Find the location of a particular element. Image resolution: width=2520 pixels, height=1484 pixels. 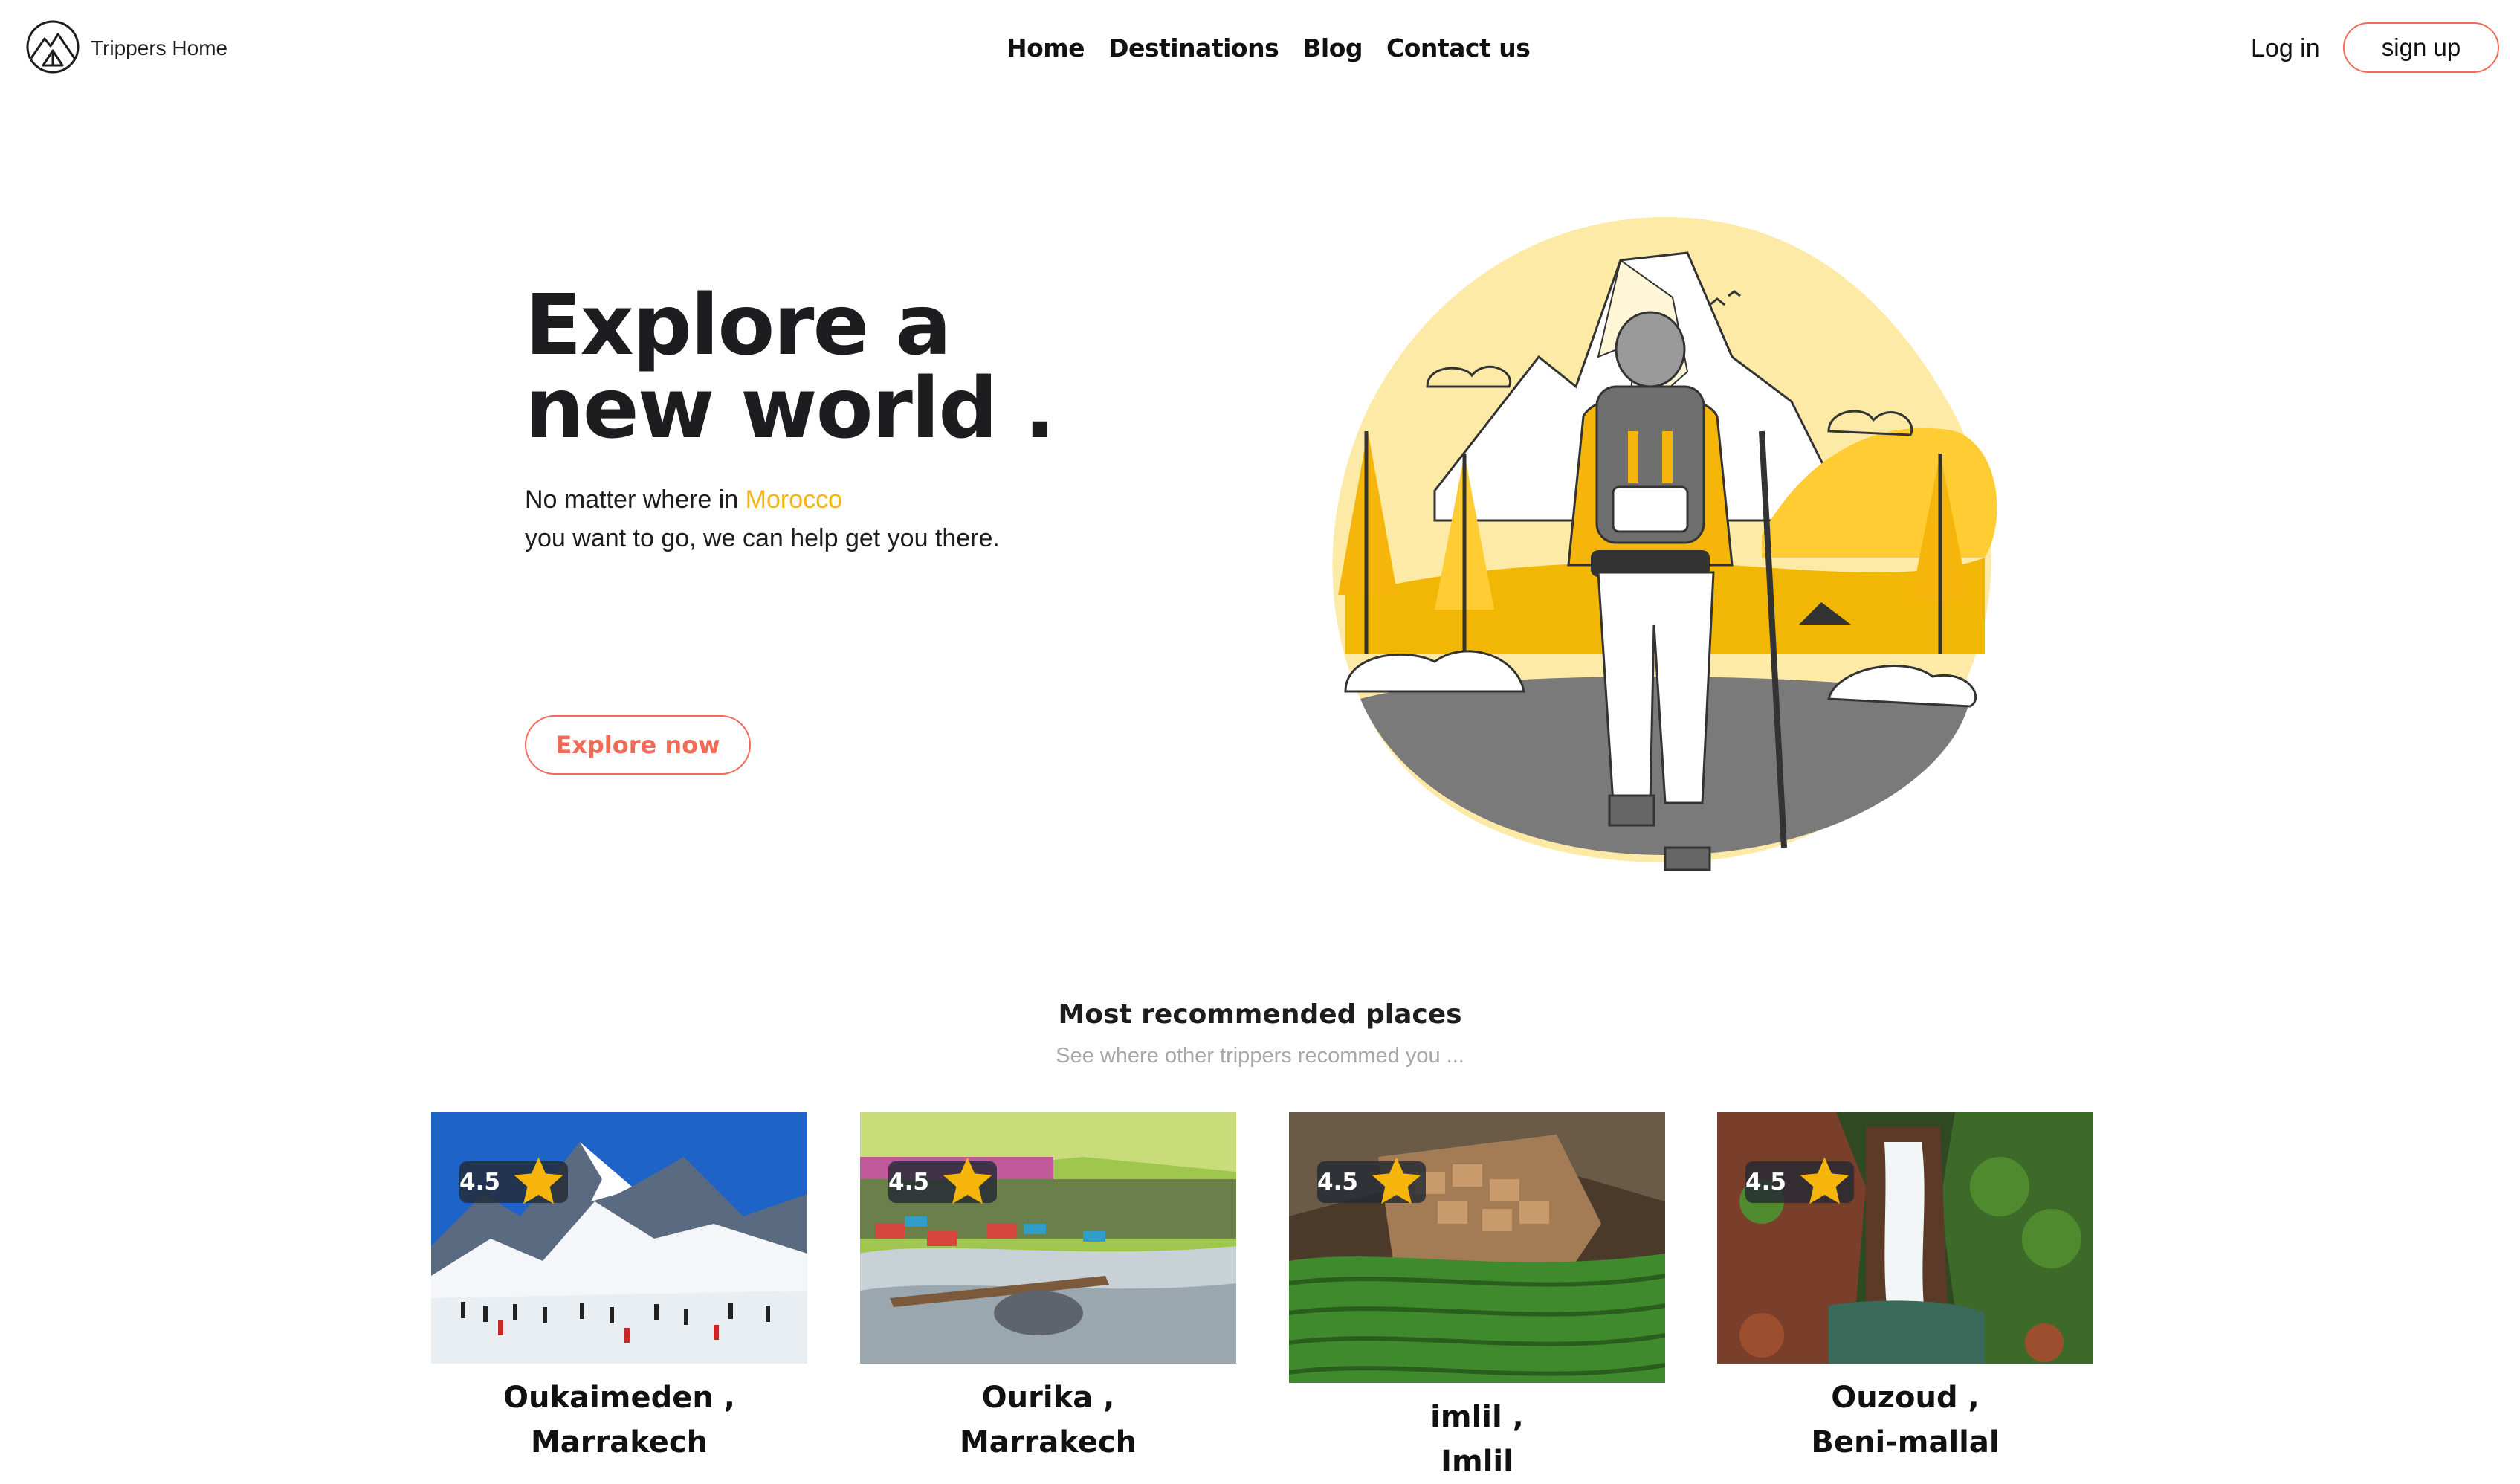

section-title: Most recommended places is located at coordinates (1260, 1014).